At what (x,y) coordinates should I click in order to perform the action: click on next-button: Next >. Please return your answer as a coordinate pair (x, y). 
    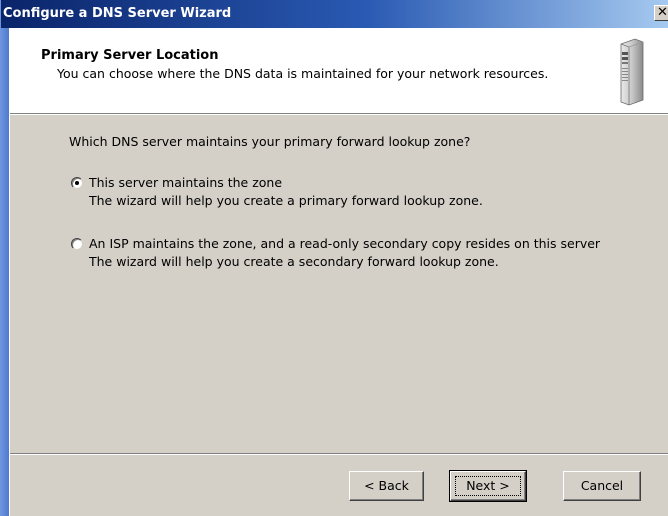
    Looking at the image, I should click on (488, 486).